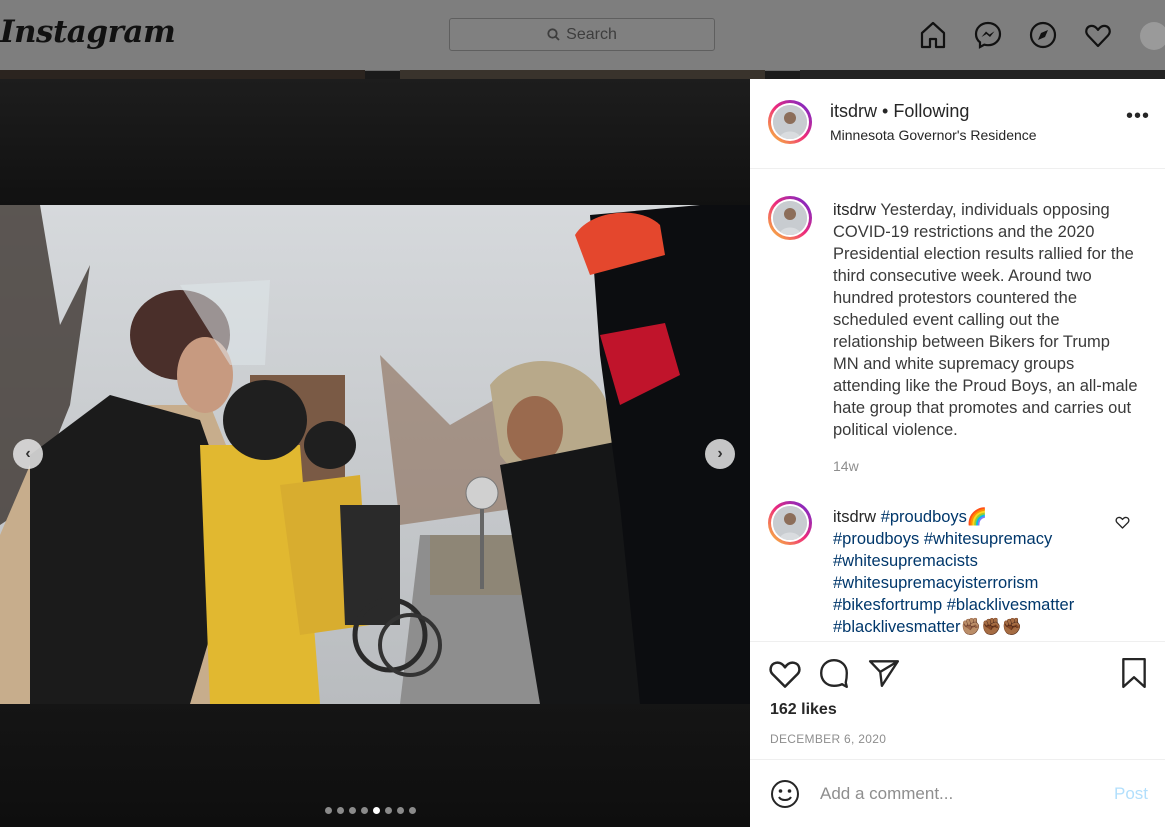  What do you see at coordinates (1134, 673) in the screenshot?
I see `bookmark-icon` at bounding box center [1134, 673].